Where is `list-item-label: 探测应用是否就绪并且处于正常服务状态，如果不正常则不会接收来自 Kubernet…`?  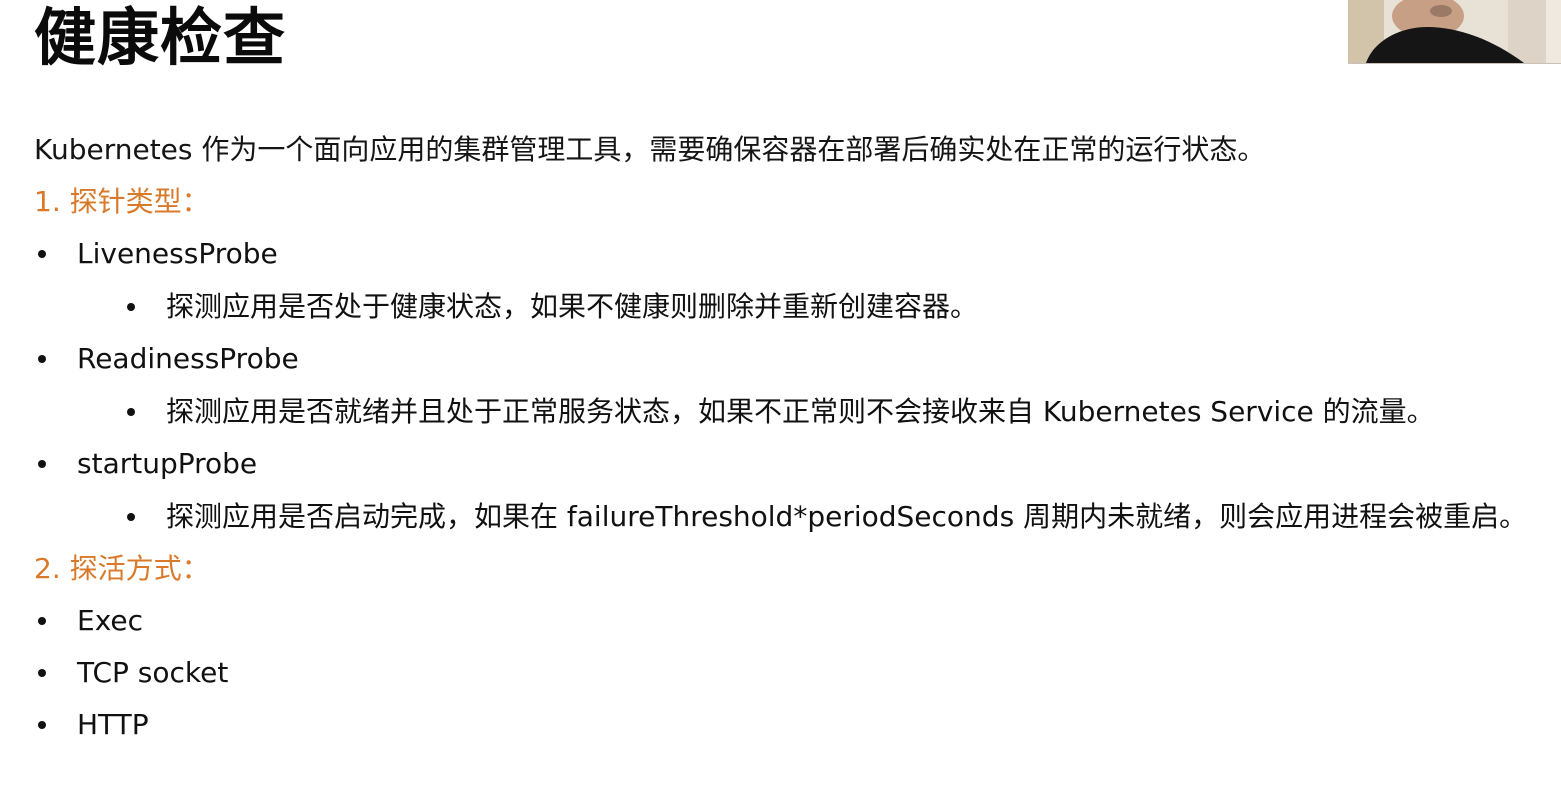 list-item-label: 探测应用是否就绪并且处于正常服务状态，如果不正常则不会接收来自 Kubernet… is located at coordinates (800, 411).